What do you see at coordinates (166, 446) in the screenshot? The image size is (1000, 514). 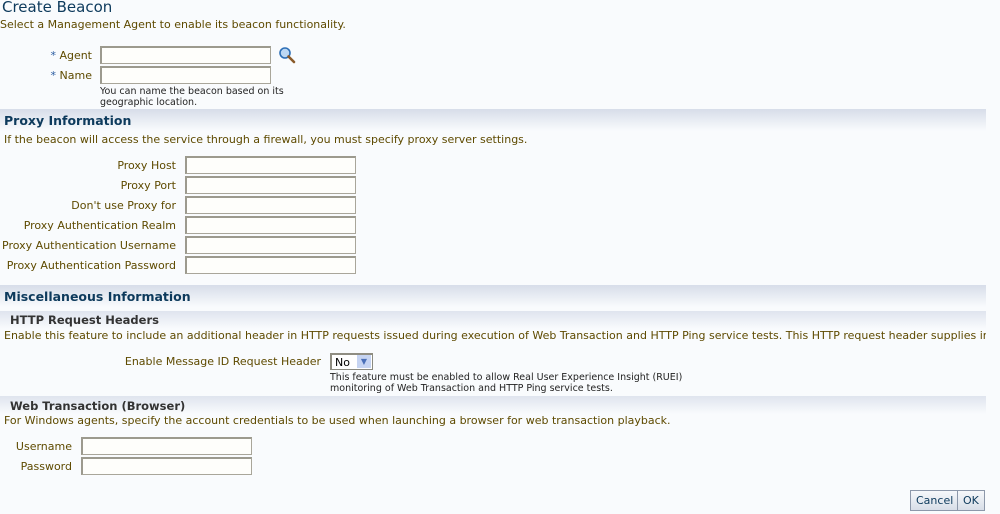 I see `username-input` at bounding box center [166, 446].